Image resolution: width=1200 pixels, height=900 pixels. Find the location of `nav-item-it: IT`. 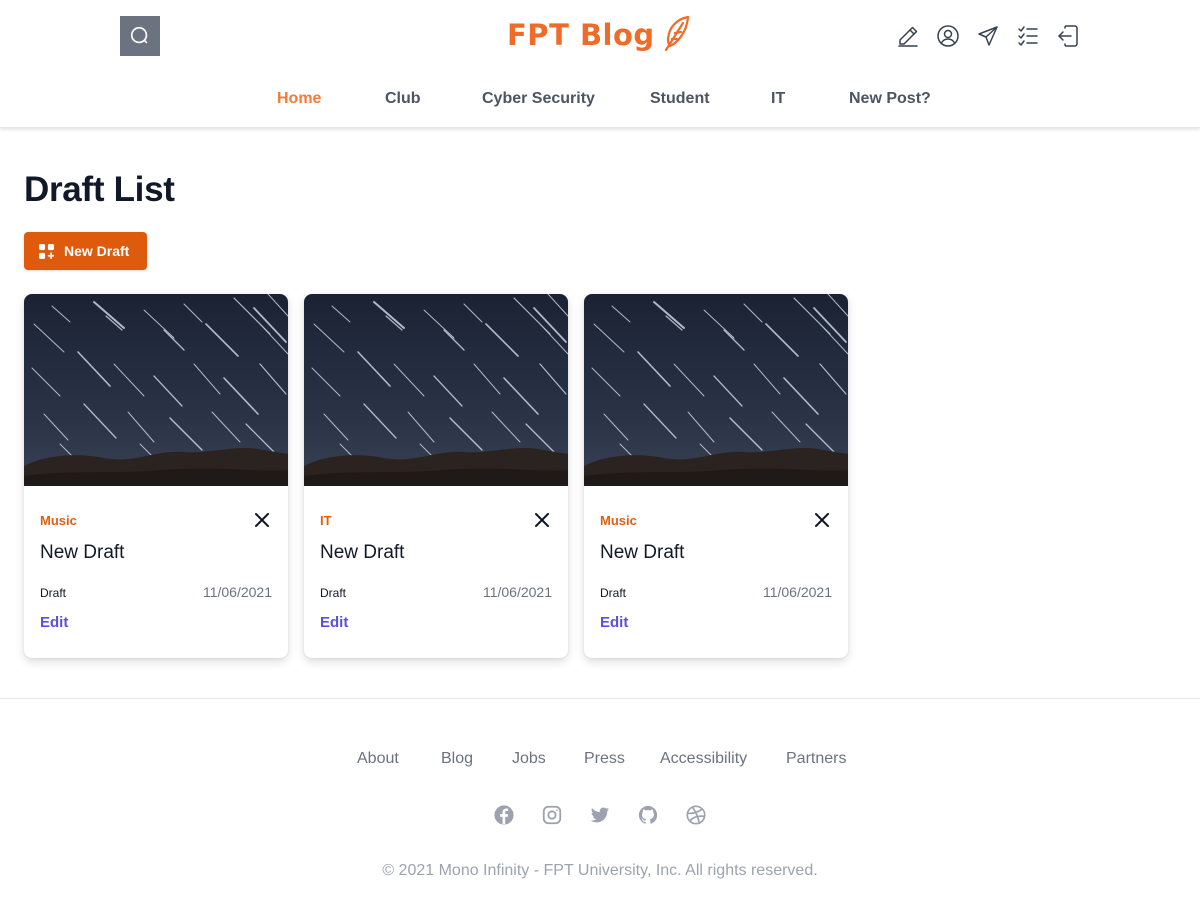

nav-item-it: IT is located at coordinates (778, 99).